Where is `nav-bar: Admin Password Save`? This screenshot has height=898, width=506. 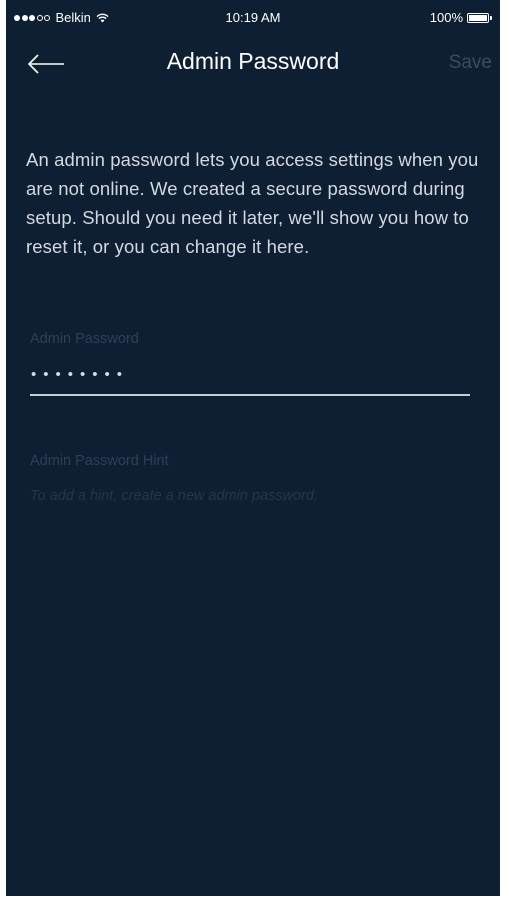 nav-bar: Admin Password Save is located at coordinates (253, 63).